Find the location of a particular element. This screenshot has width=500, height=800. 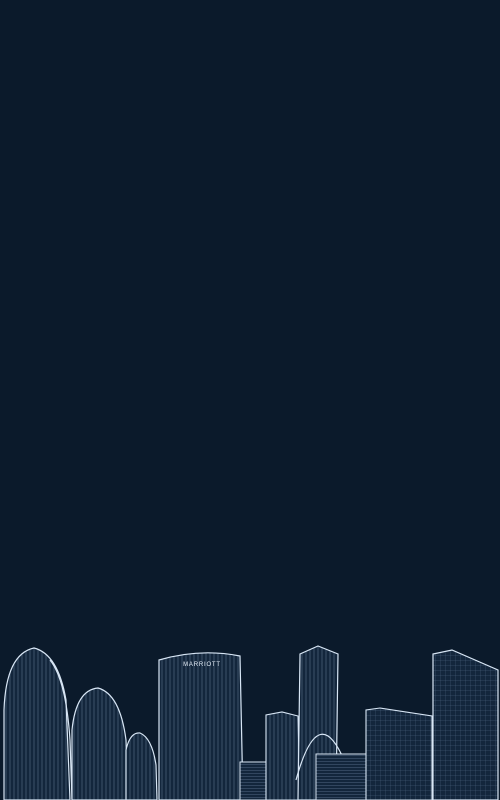

glass-block-tower is located at coordinates (399, 753).